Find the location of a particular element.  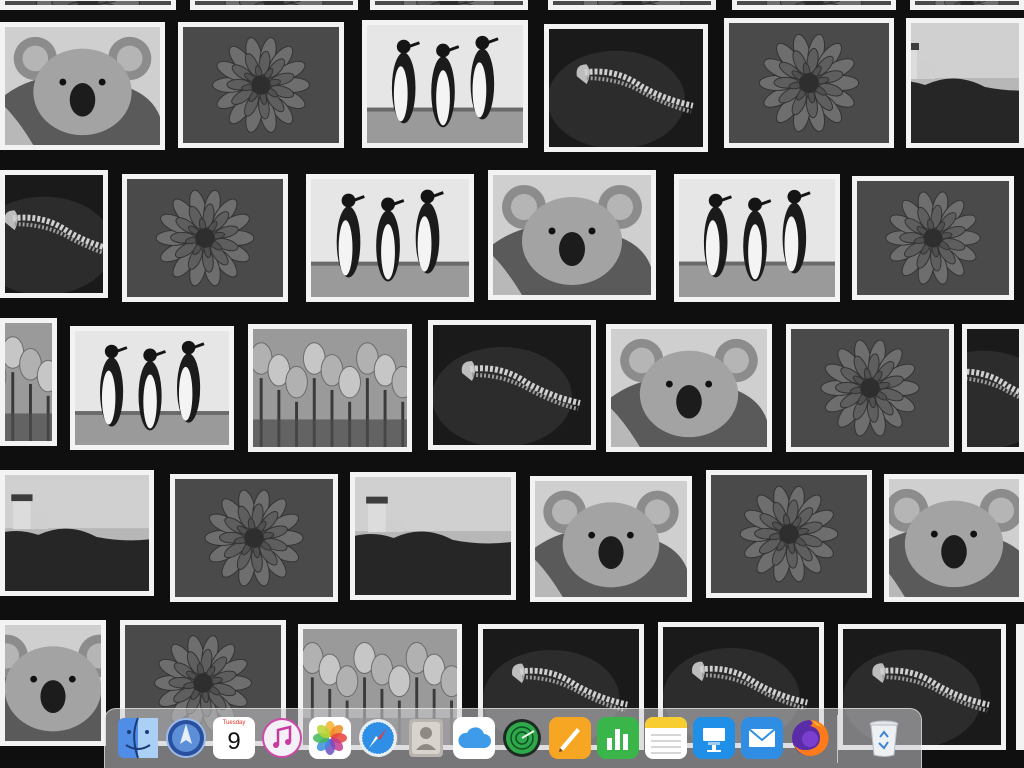

calendar-icon: Tuesday 9 is located at coordinates (234, 738).